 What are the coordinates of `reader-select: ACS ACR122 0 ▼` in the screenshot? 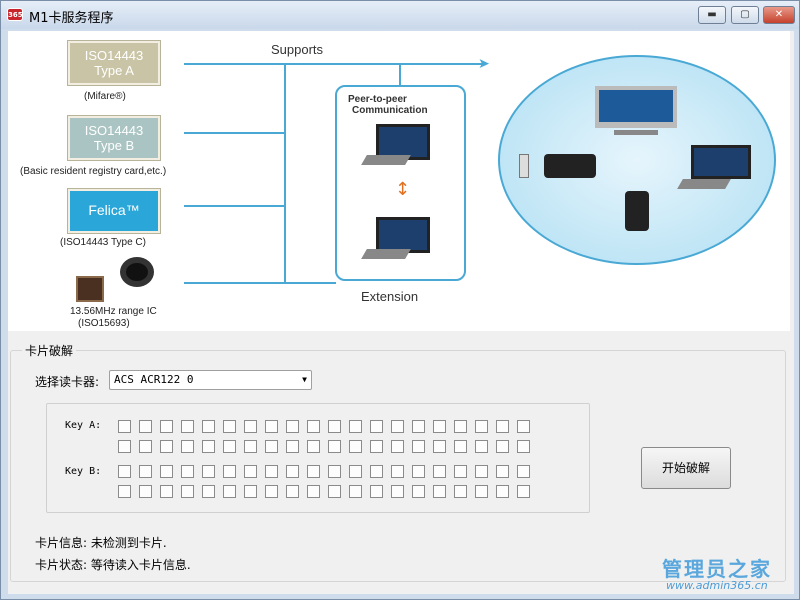 It's located at (210, 380).